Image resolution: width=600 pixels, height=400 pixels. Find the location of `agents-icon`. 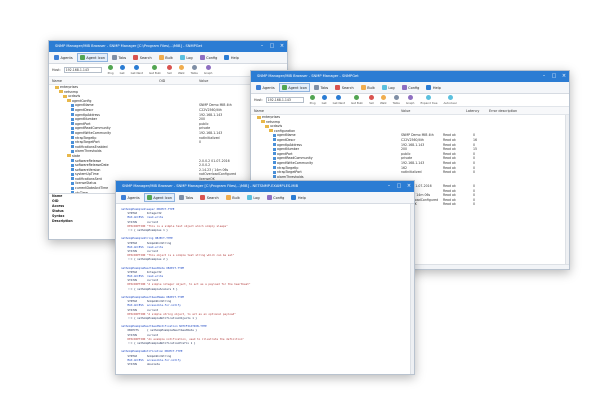

agents-icon is located at coordinates (56, 57).